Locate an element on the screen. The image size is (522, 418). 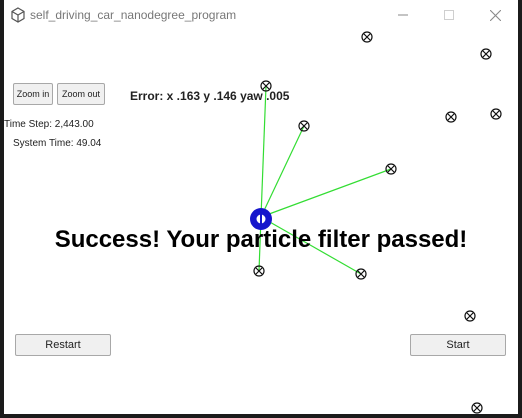
success-message: Success! Your particle filter passed! is located at coordinates (261, 239).